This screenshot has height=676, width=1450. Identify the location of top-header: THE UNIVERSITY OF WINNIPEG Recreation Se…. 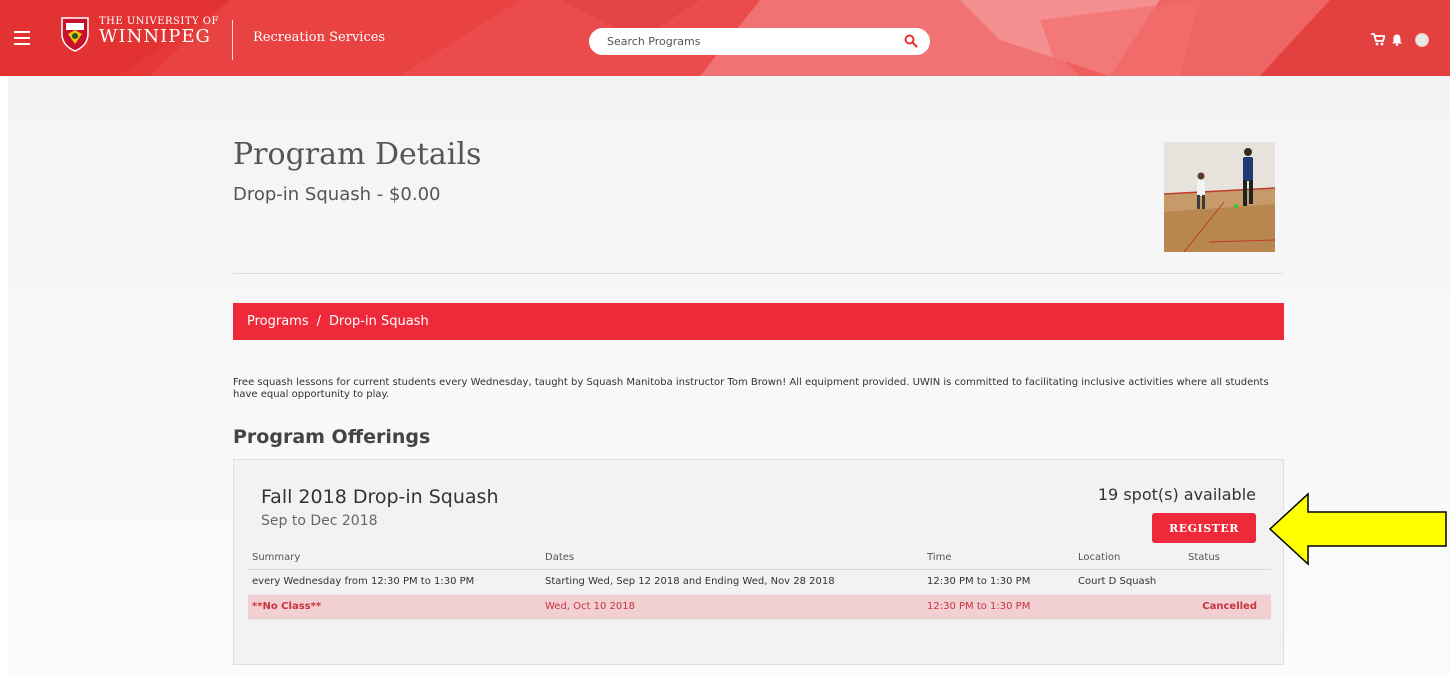
(725, 38).